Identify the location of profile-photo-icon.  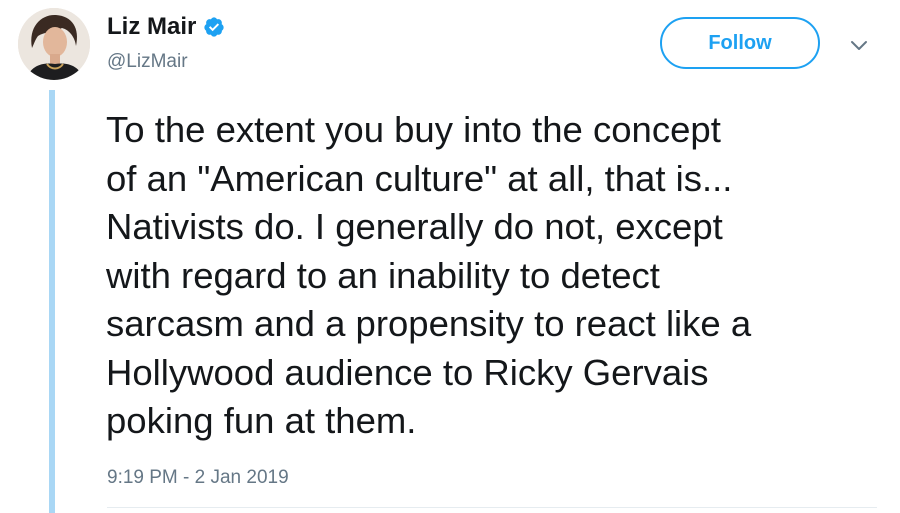
(54, 44).